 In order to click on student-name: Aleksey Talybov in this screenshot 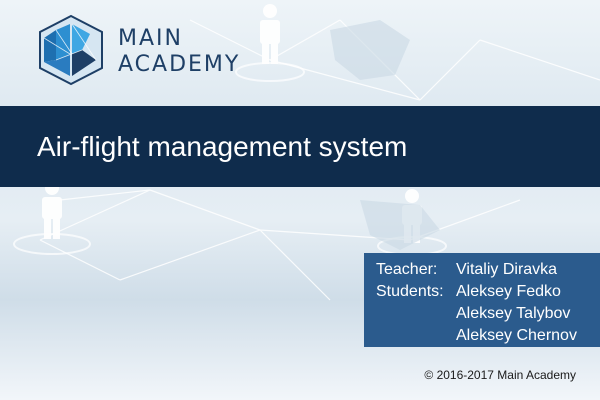, I will do `click(513, 313)`.